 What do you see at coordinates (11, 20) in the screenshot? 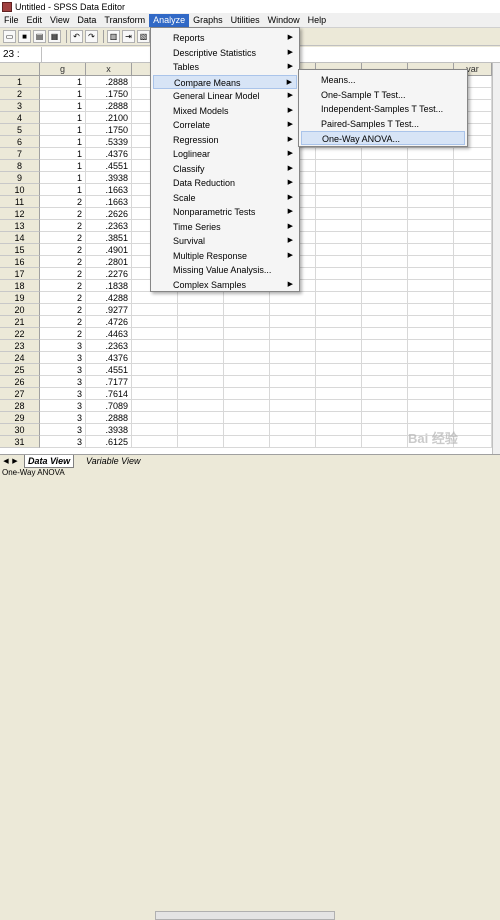
I see `menu-file: File` at bounding box center [11, 20].